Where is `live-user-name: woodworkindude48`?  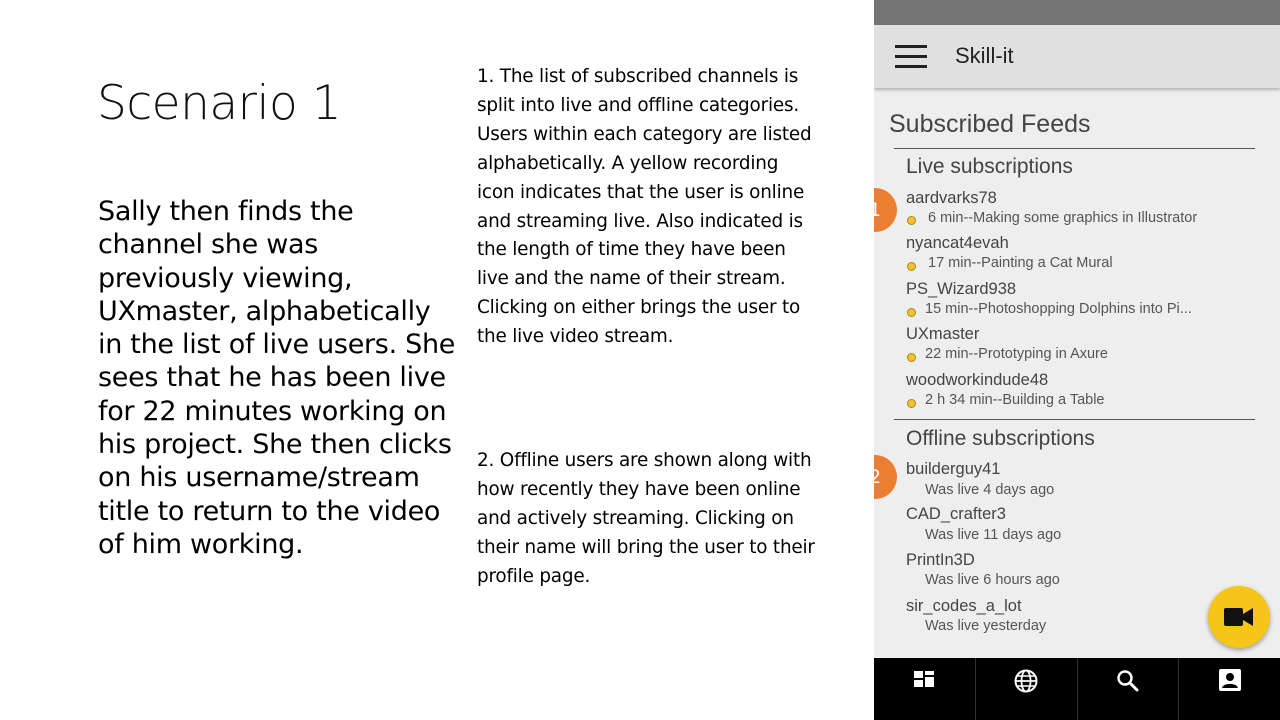 live-user-name: woodworkindude48 is located at coordinates (977, 380).